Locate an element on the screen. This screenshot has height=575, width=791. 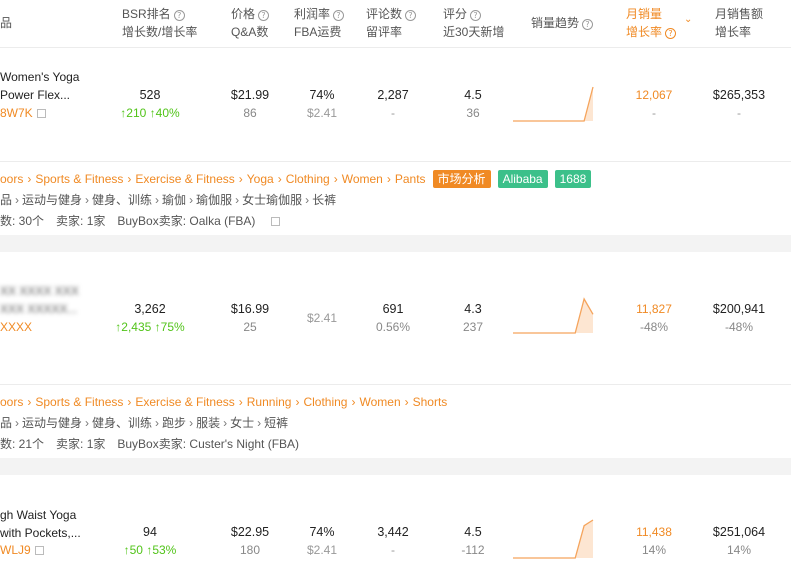
col-monthly-sales-header: 月销量 增长率? is located at coordinates (651, 23).